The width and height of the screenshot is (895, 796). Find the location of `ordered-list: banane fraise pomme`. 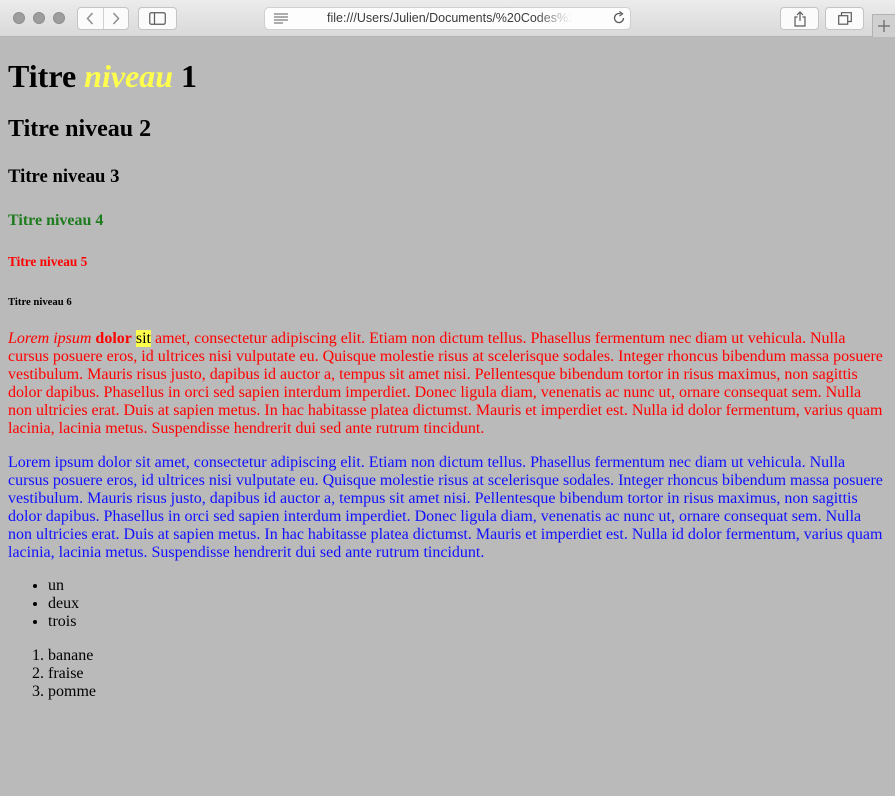

ordered-list: banane fraise pomme is located at coordinates (447, 674).